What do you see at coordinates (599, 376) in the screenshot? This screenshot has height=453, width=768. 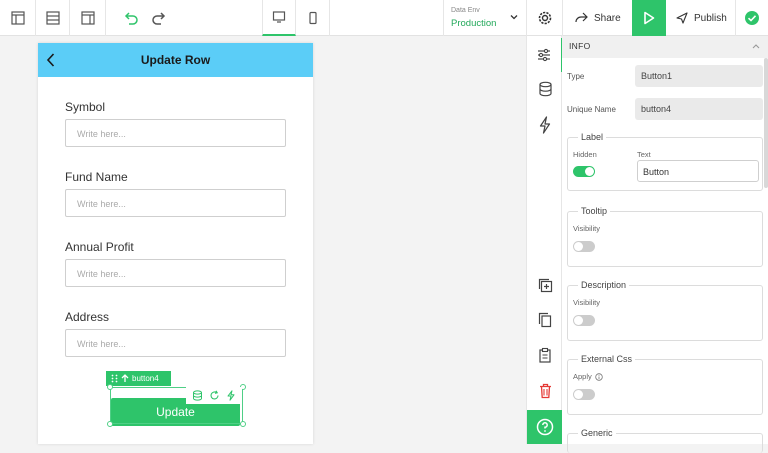 I see `info-icon` at bounding box center [599, 376].